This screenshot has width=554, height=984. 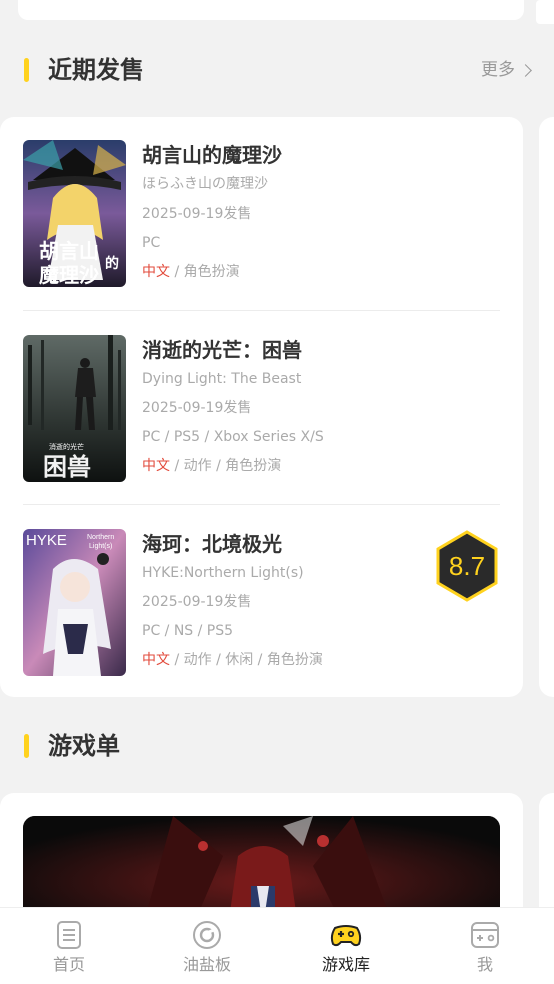 I want to click on cover-title-text: 困兽, so click(x=67, y=467).